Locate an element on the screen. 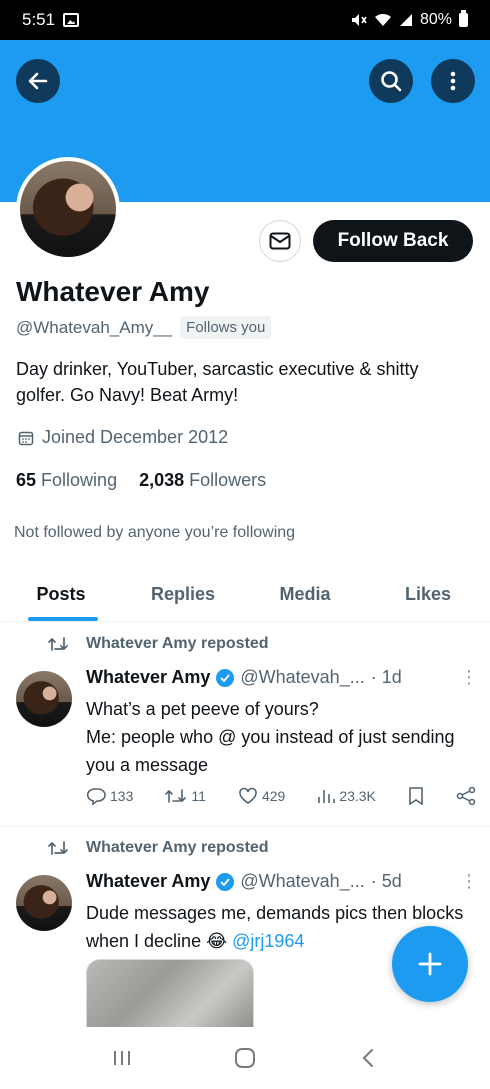 The image size is (490, 1089). envelope-icon is located at coordinates (280, 241).